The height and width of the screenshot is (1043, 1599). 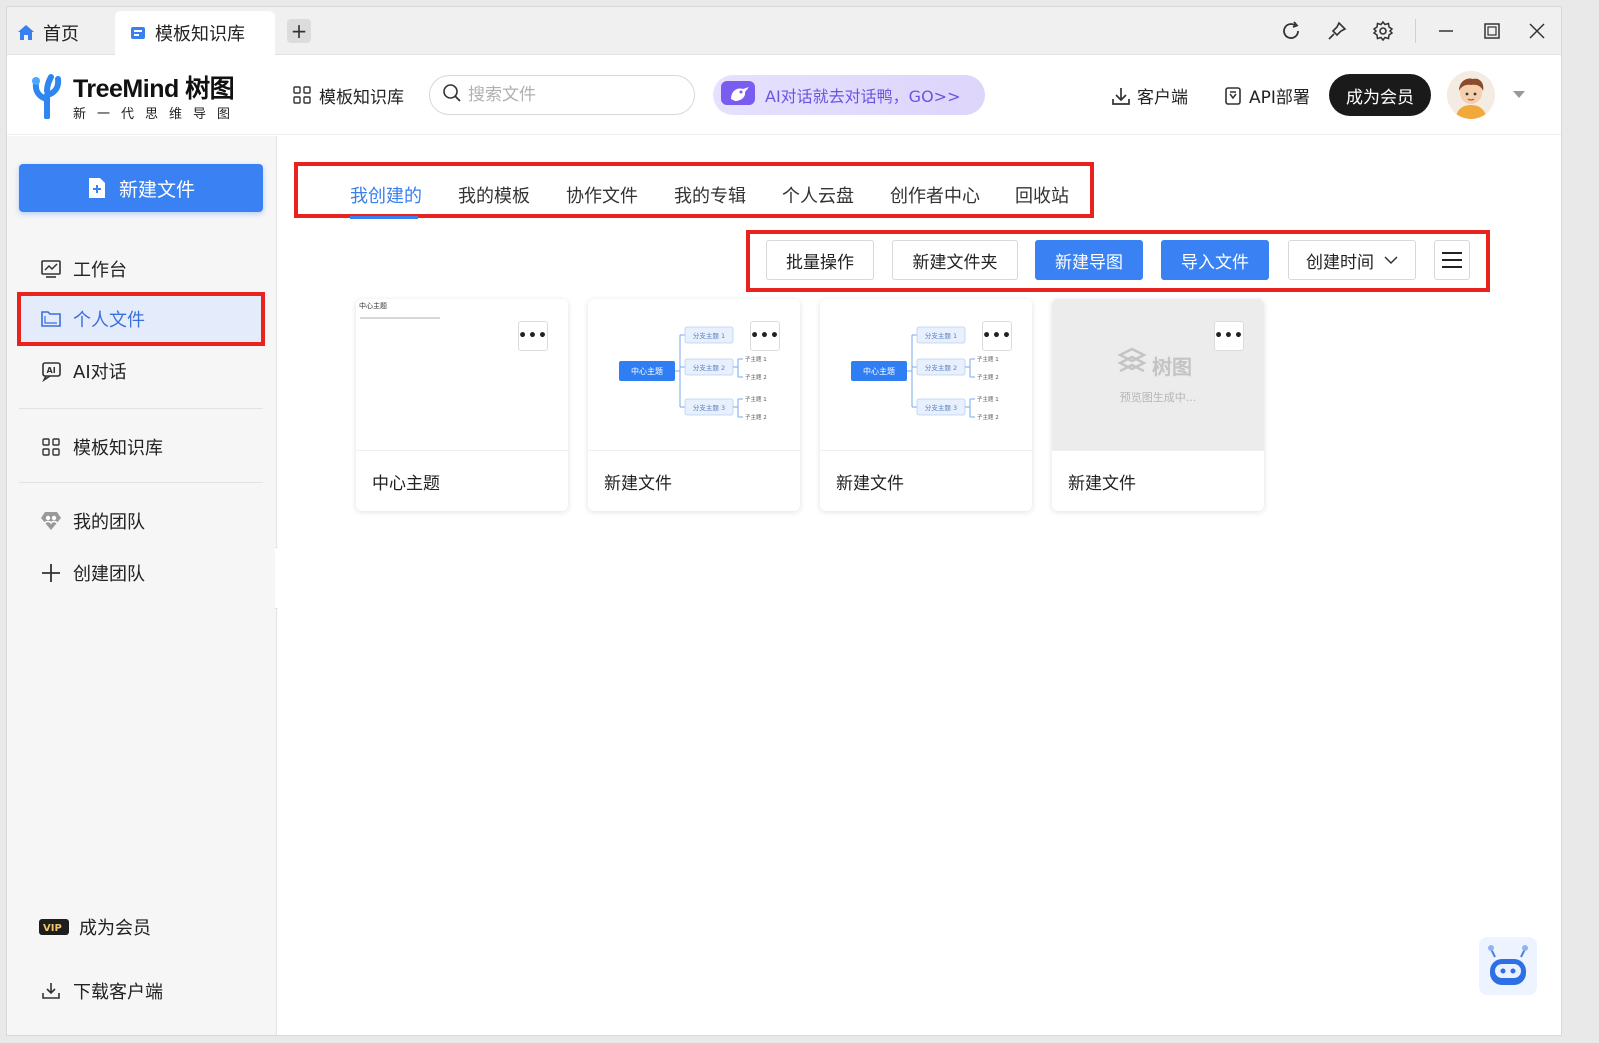 What do you see at coordinates (1383, 31) in the screenshot?
I see `gear-icon` at bounding box center [1383, 31].